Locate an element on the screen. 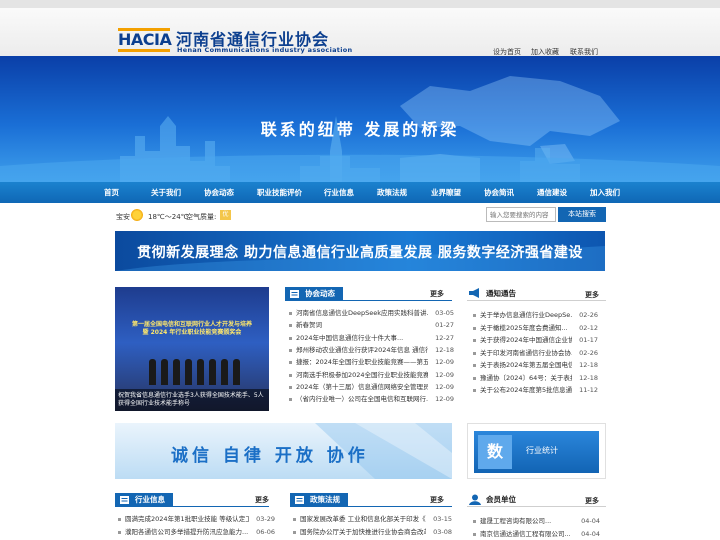 The width and height of the screenshot is (720, 540). notice-list-item: 关于表扬2024年第五届全国电信... 12-18 is located at coordinates (535, 365).